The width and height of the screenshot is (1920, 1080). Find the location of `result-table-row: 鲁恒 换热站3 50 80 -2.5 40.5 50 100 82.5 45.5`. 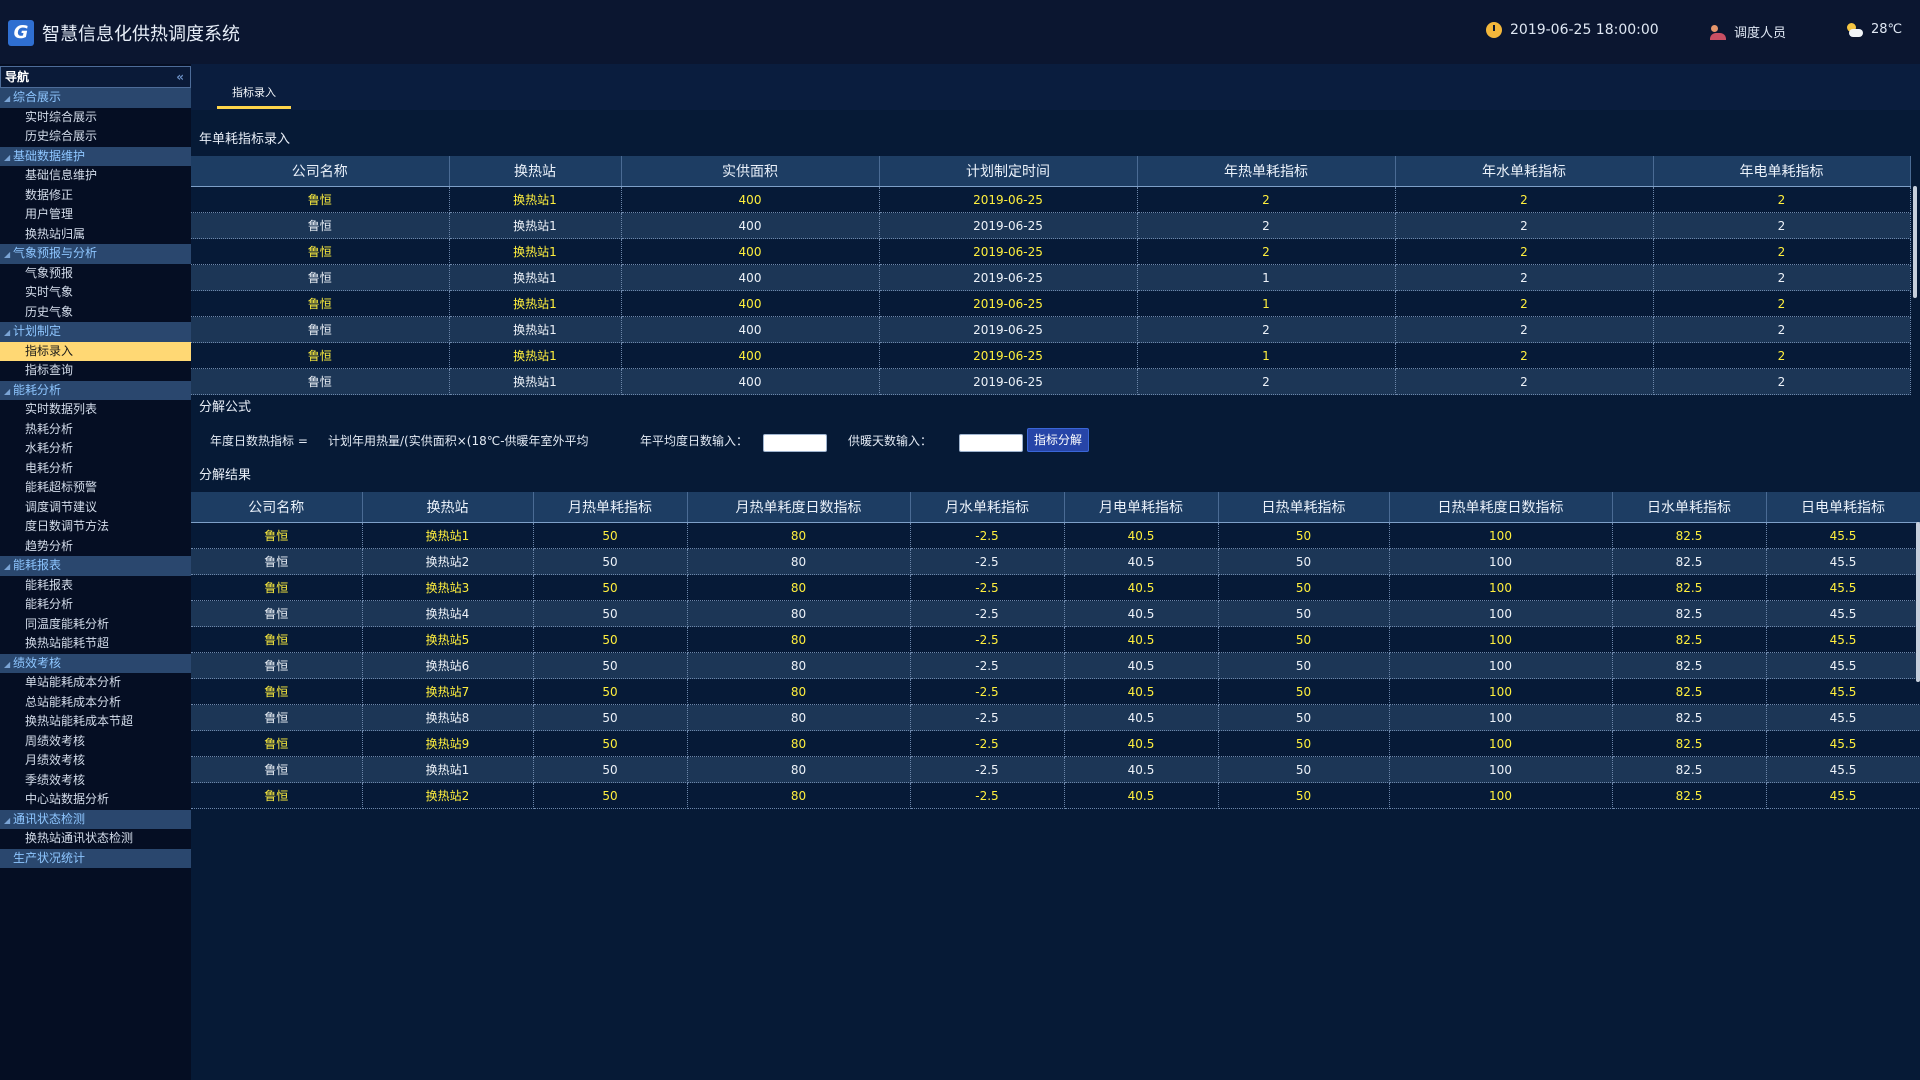

result-table-row: 鲁恒 换热站3 50 80 -2.5 40.5 50 100 82.5 45.5 is located at coordinates (1055, 587).